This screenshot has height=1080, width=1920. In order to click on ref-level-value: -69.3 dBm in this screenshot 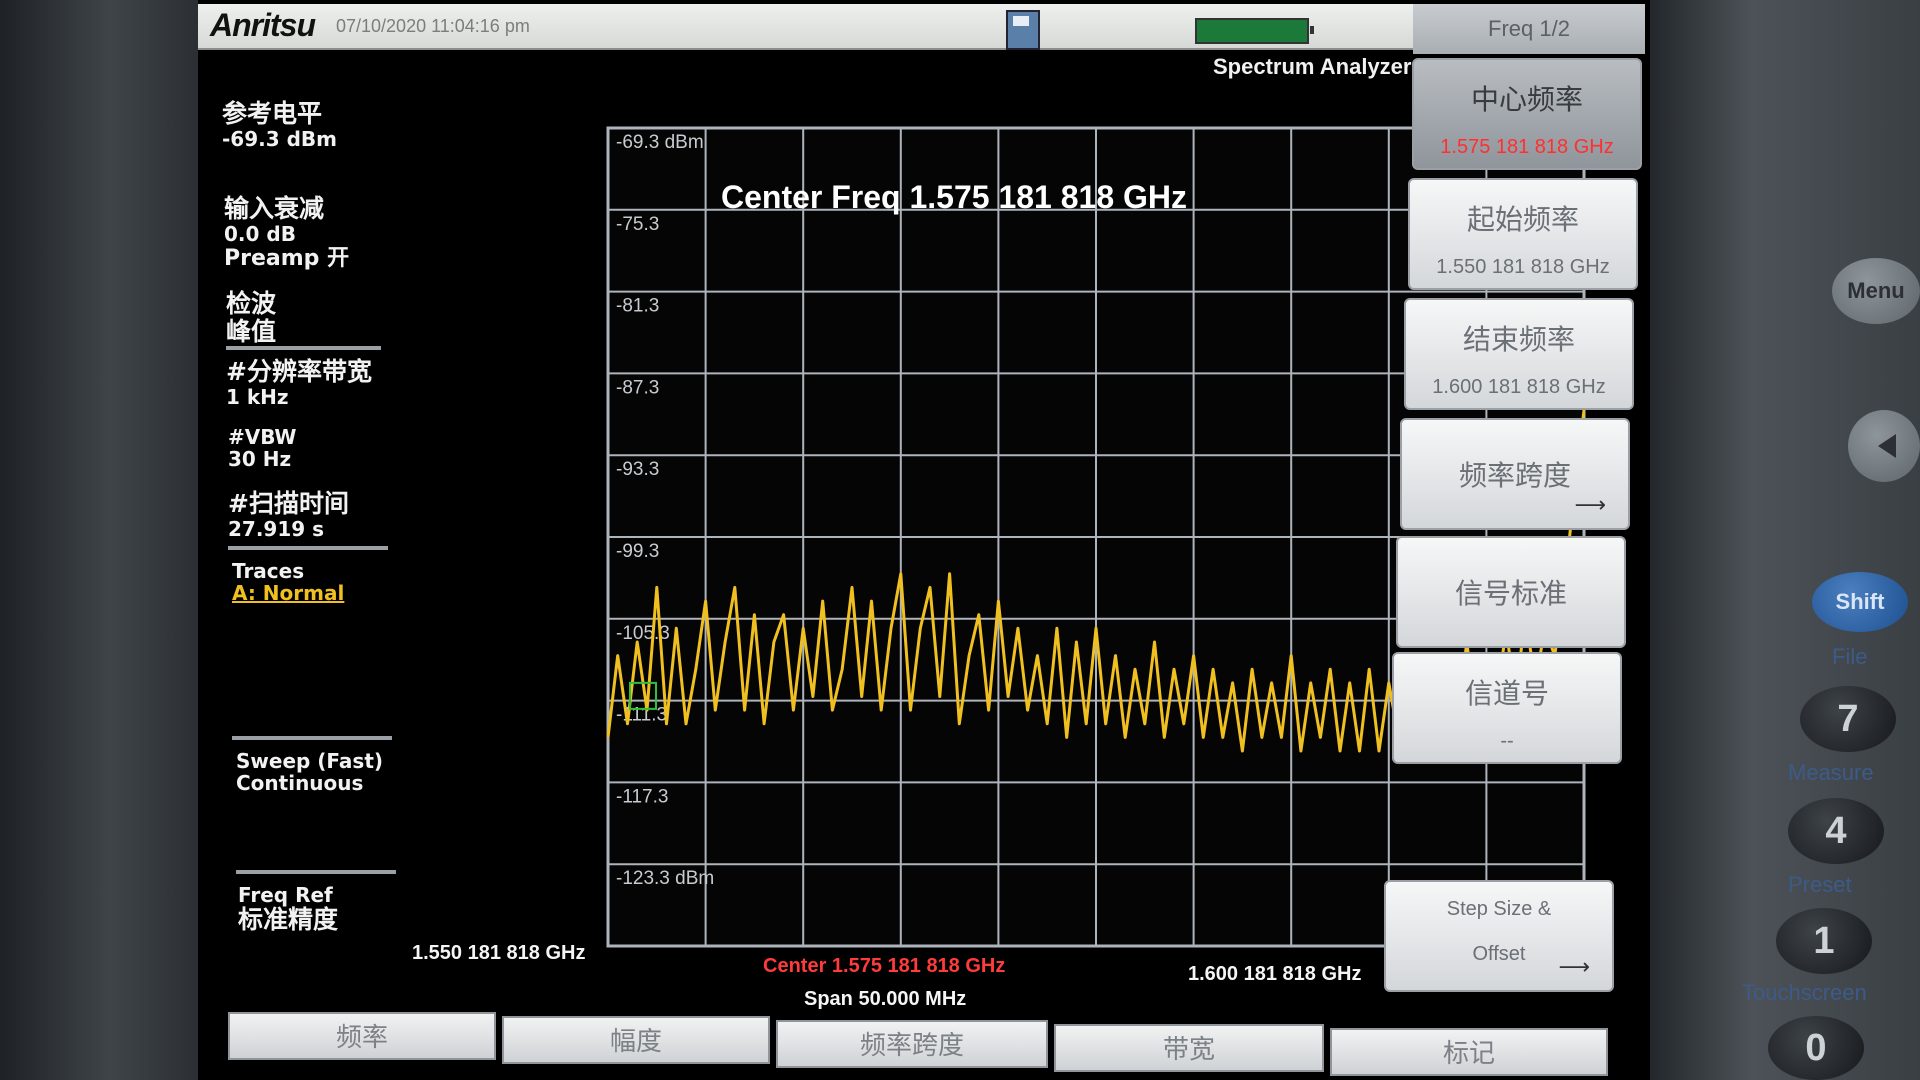, I will do `click(280, 139)`.